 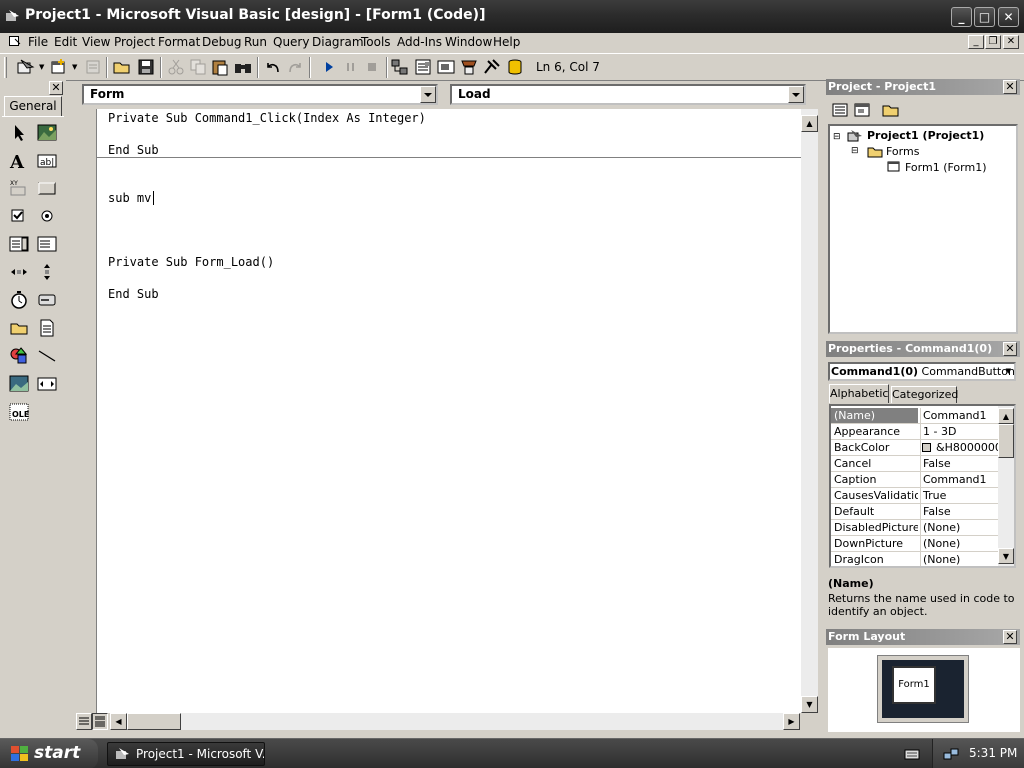 I want to click on view-object-icon, so click(x=862, y=110).